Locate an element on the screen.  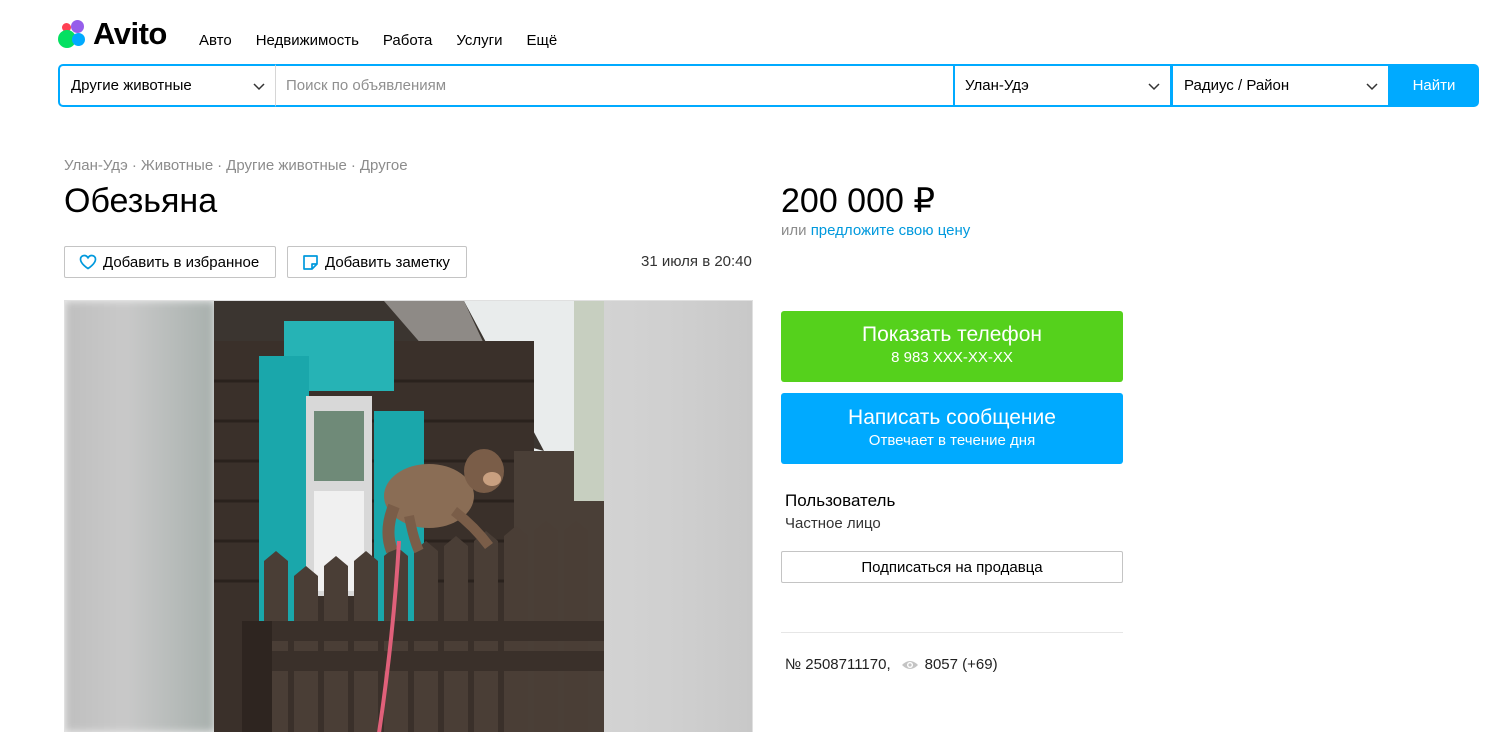
nav-item-auto: Авто is located at coordinates (215, 40).